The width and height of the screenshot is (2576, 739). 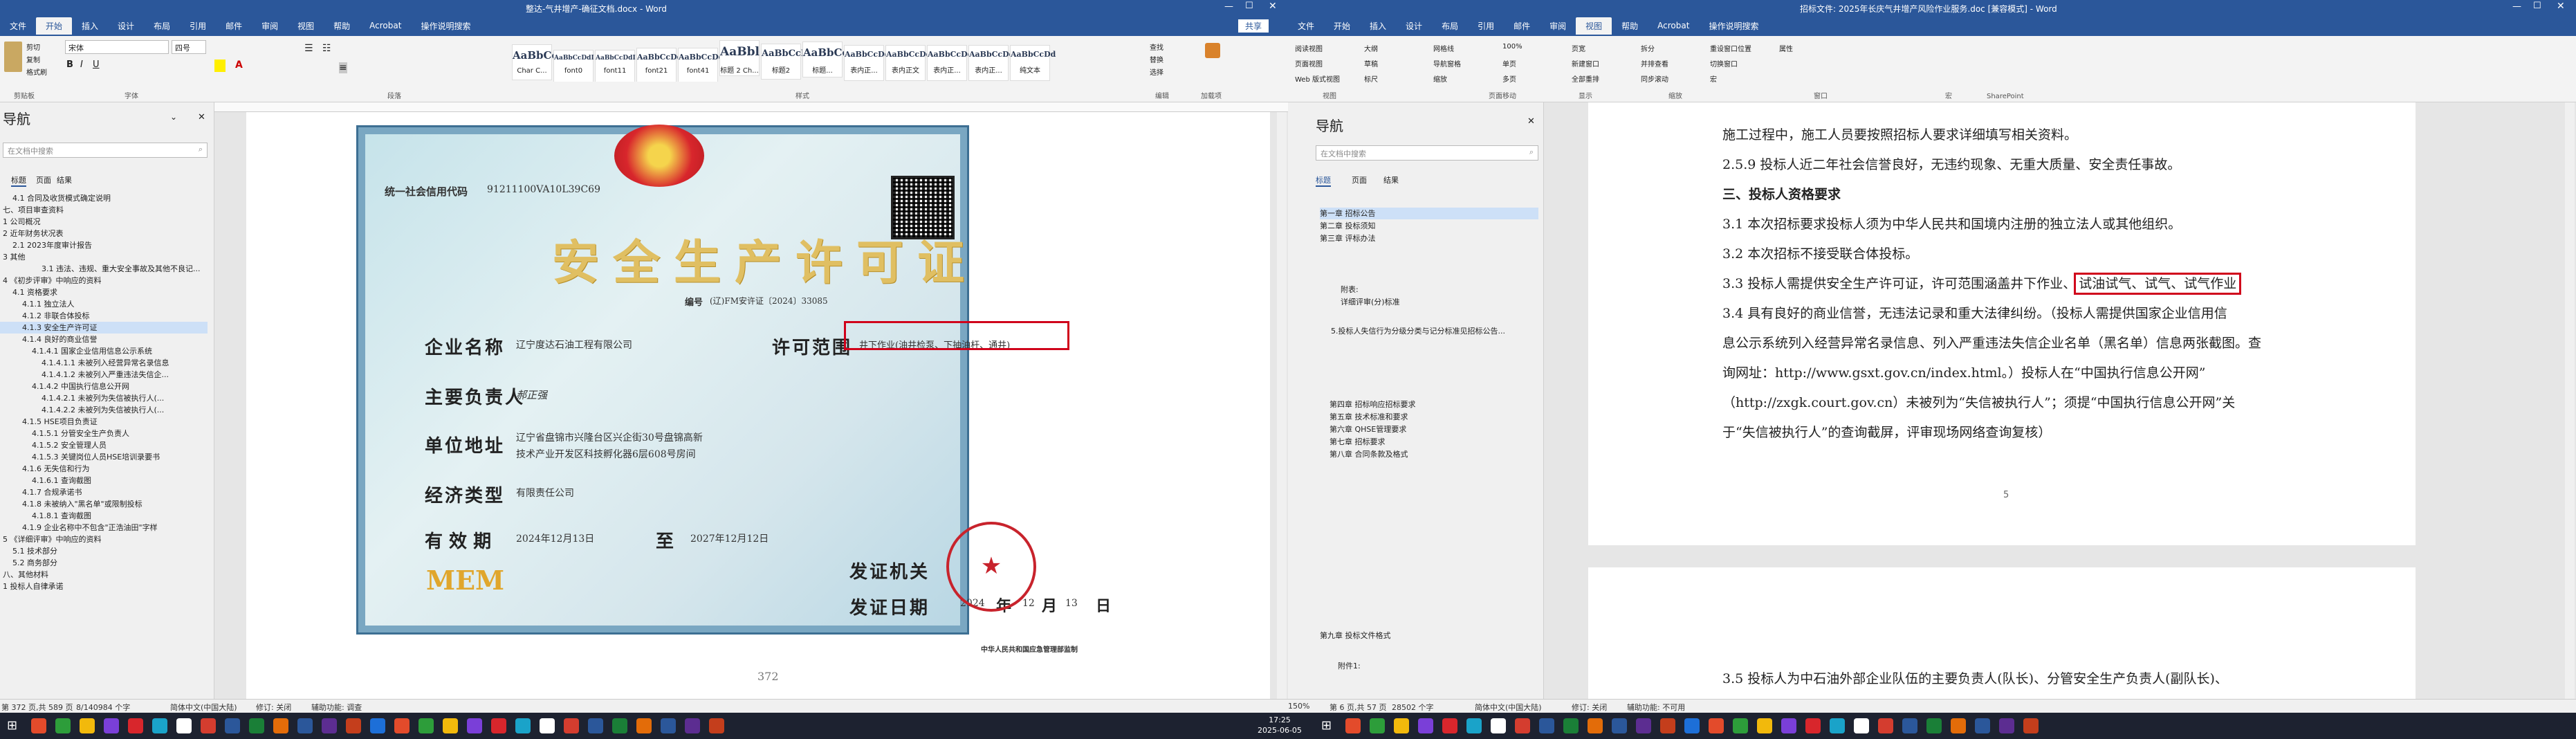 I want to click on nav-heading-item: 4.1 资格要求, so click(x=104, y=292).